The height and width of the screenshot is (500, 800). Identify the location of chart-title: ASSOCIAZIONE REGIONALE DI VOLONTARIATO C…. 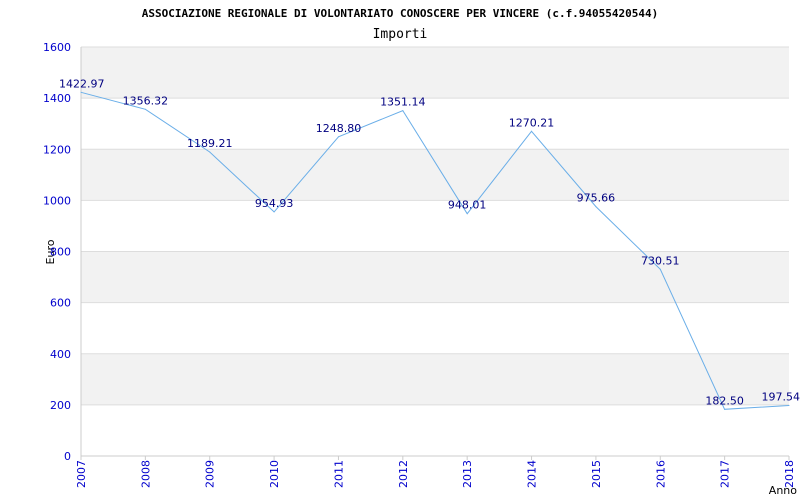
(400, 13).